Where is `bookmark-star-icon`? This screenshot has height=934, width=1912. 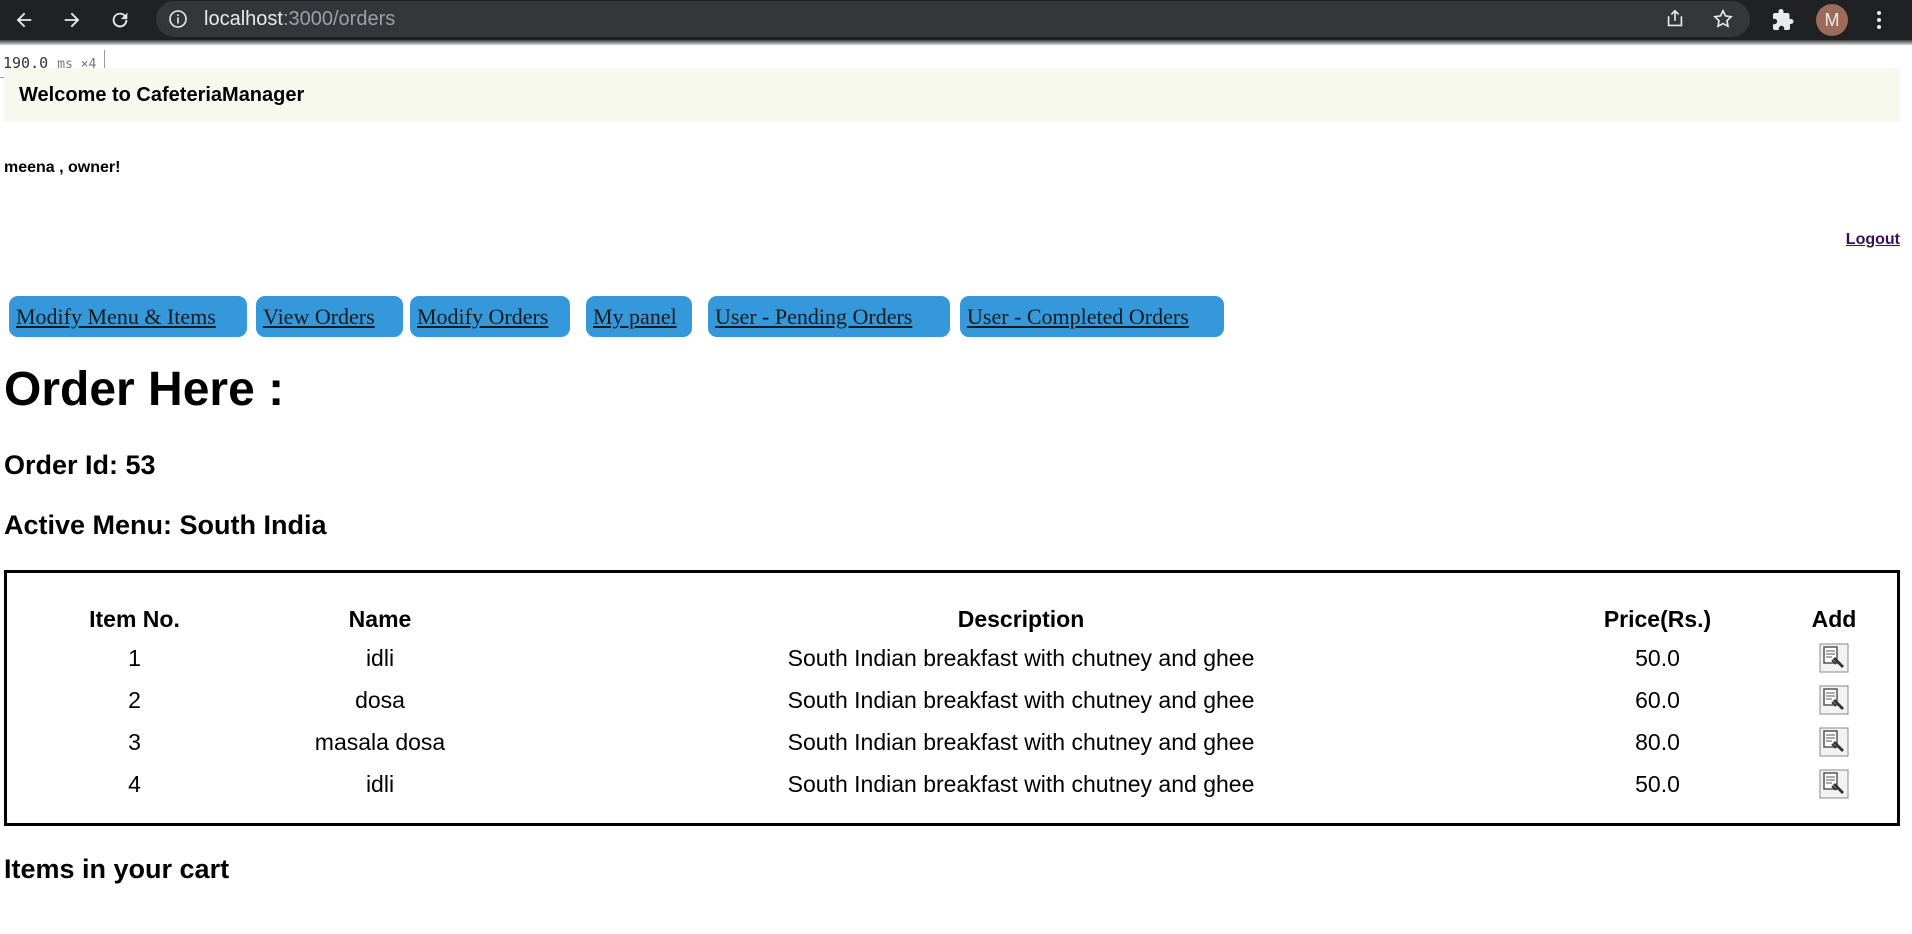 bookmark-star-icon is located at coordinates (1723, 19).